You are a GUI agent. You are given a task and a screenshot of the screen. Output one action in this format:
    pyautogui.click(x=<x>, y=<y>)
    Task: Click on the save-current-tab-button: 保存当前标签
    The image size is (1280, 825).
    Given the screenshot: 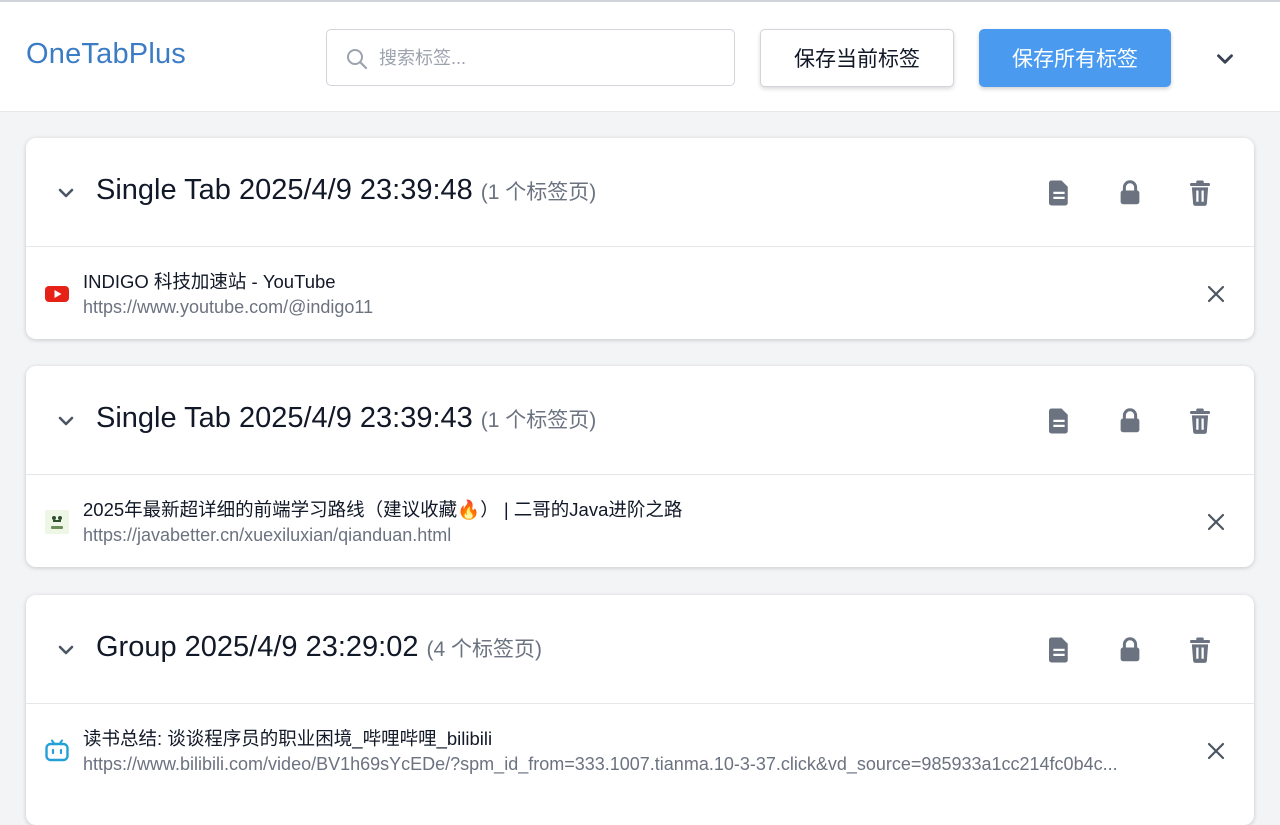 What is the action you would take?
    pyautogui.click(x=857, y=58)
    